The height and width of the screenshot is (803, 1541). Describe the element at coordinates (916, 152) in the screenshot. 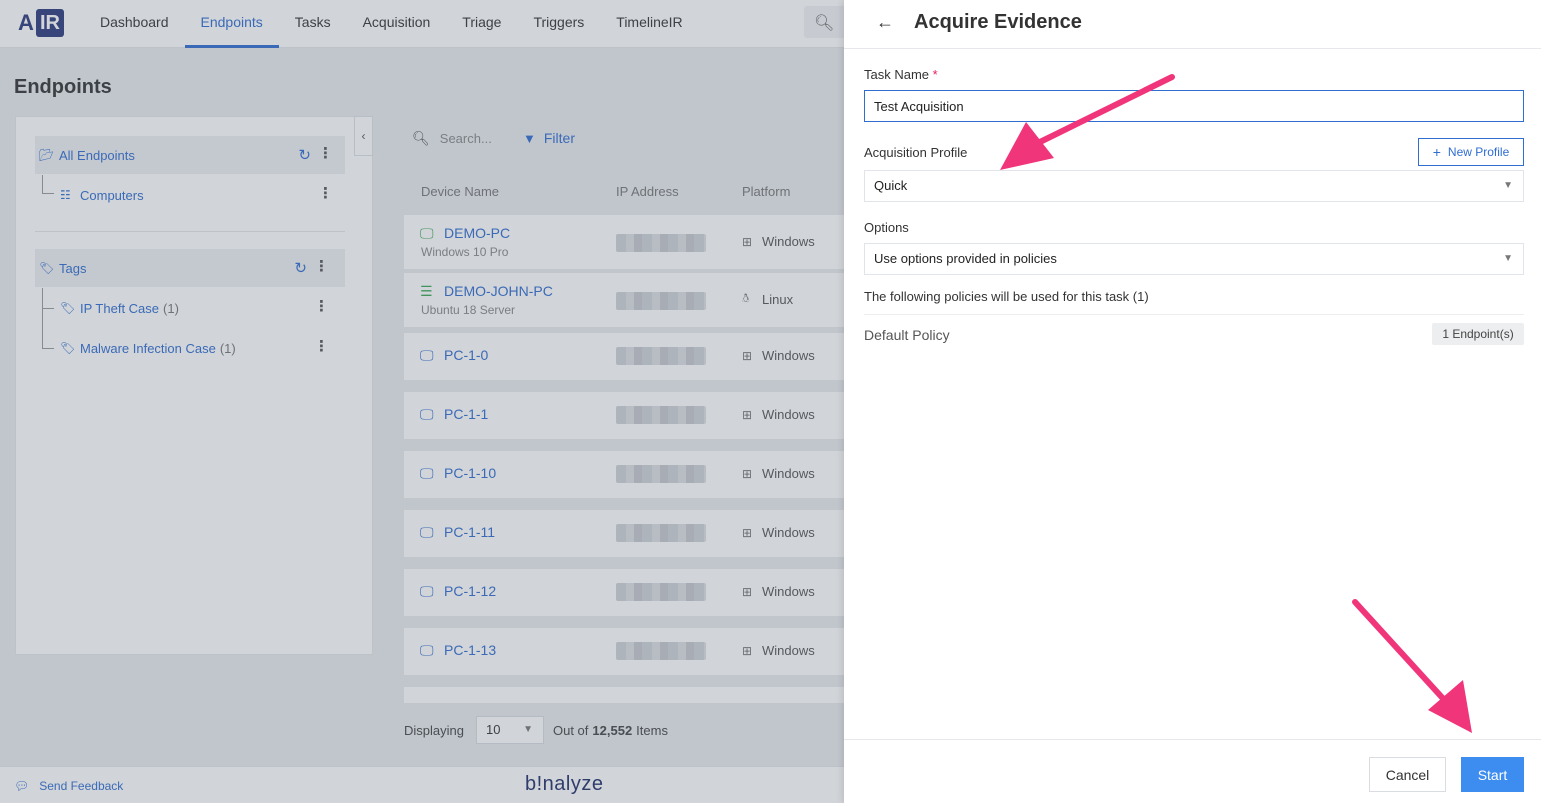

I see `acquisition-profile-label: Acquisition Profile` at that location.